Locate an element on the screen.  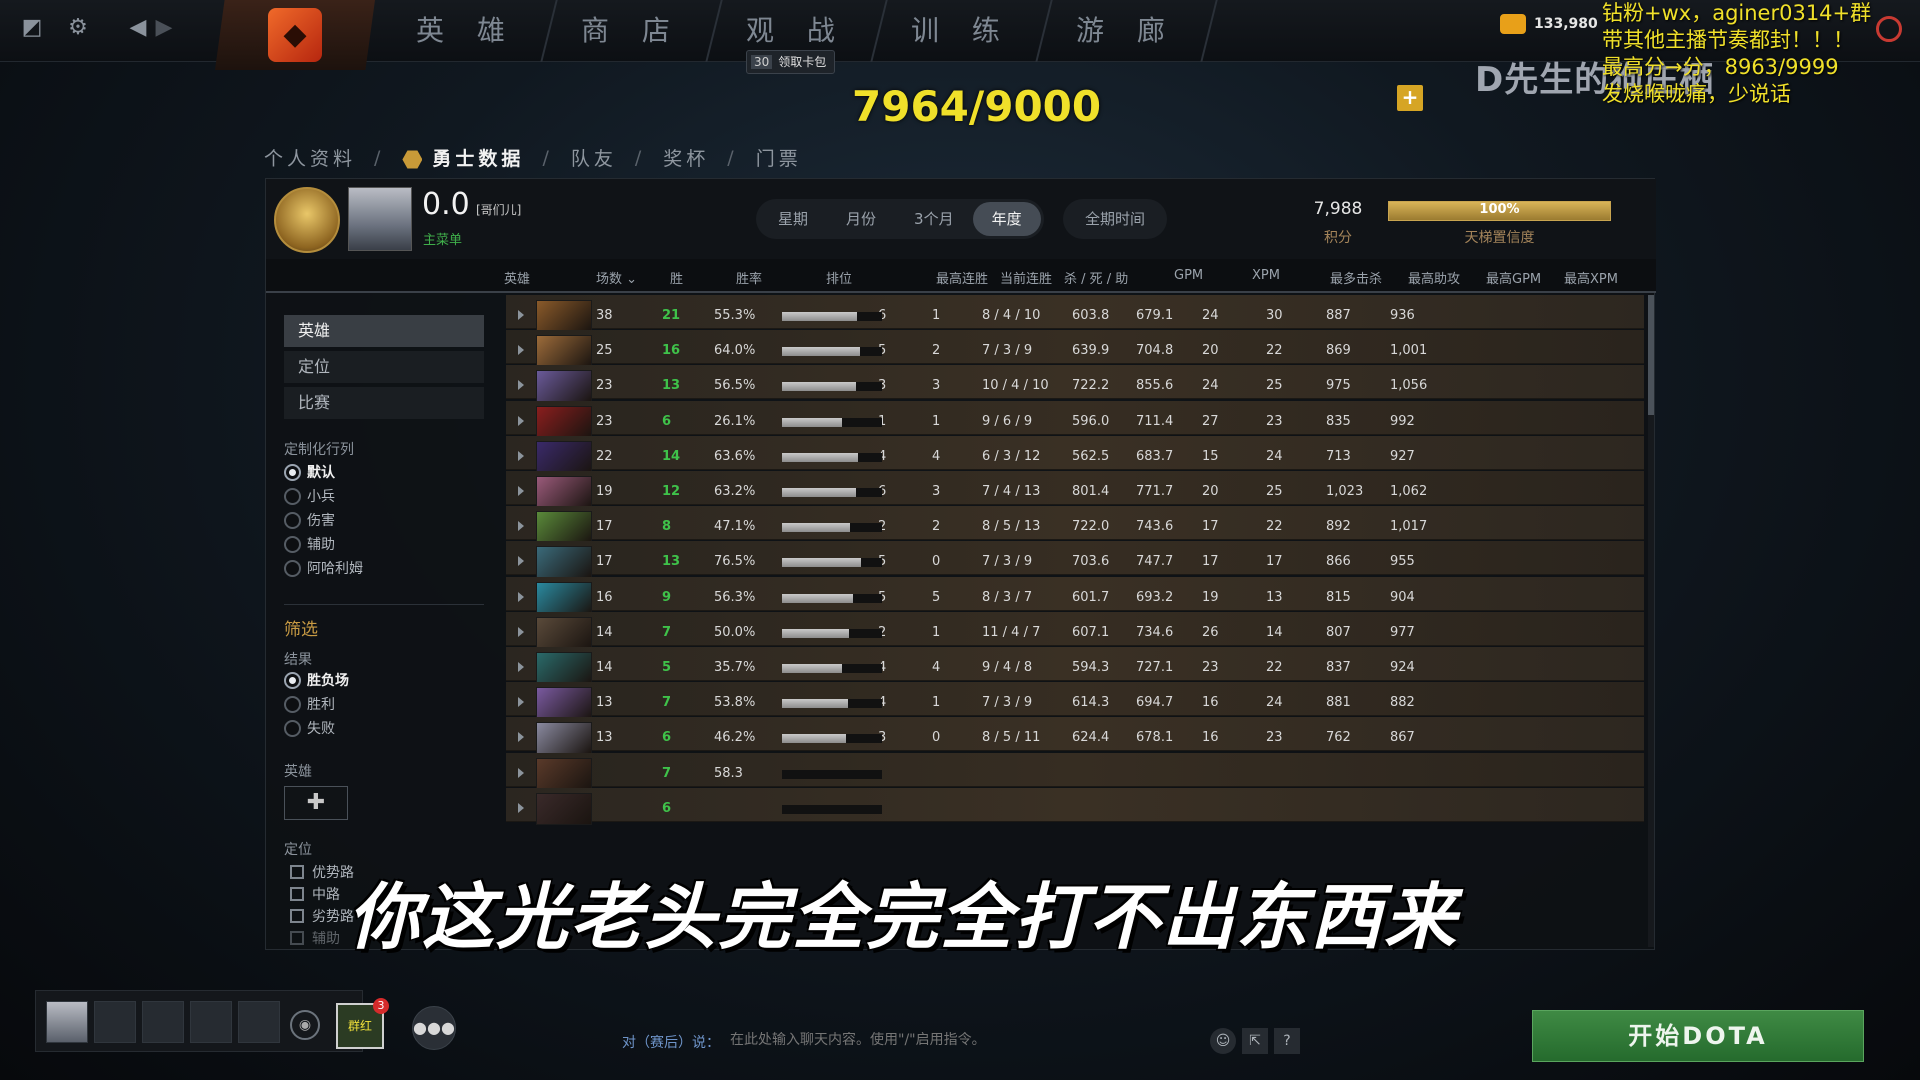
subnav-trophies: 奖杯 is located at coordinates (686, 157).